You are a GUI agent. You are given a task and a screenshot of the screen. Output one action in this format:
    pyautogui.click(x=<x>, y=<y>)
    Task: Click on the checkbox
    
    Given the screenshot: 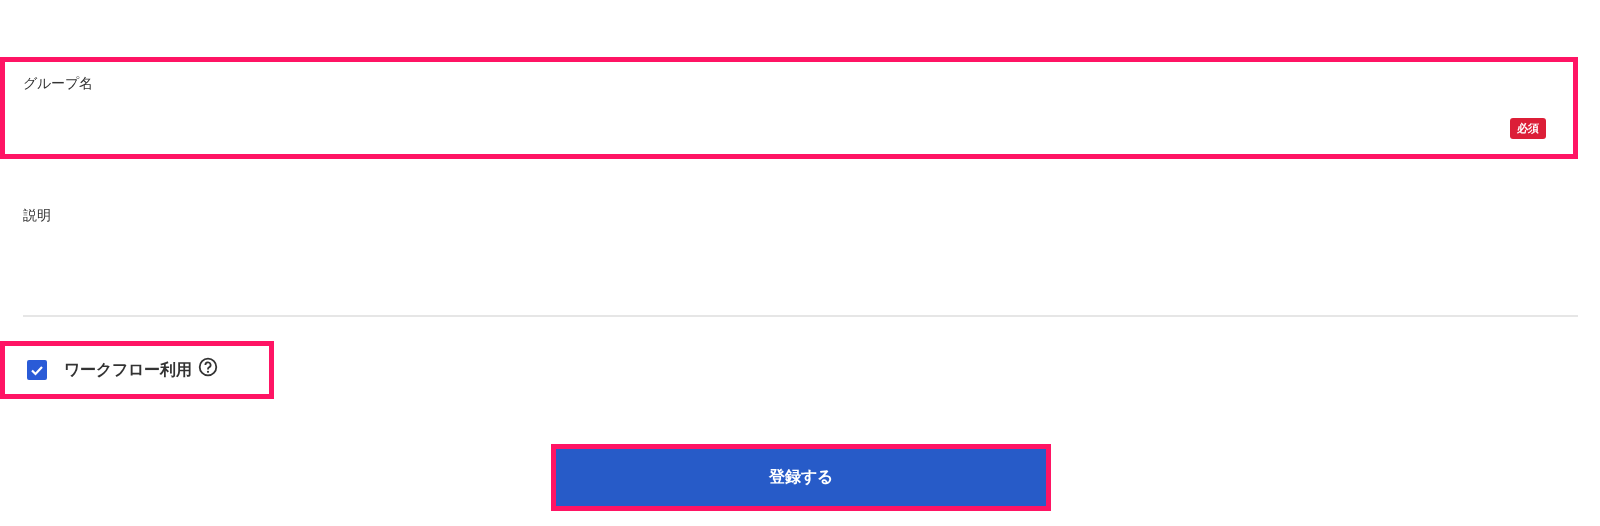 What is the action you would take?
    pyautogui.click(x=37, y=370)
    